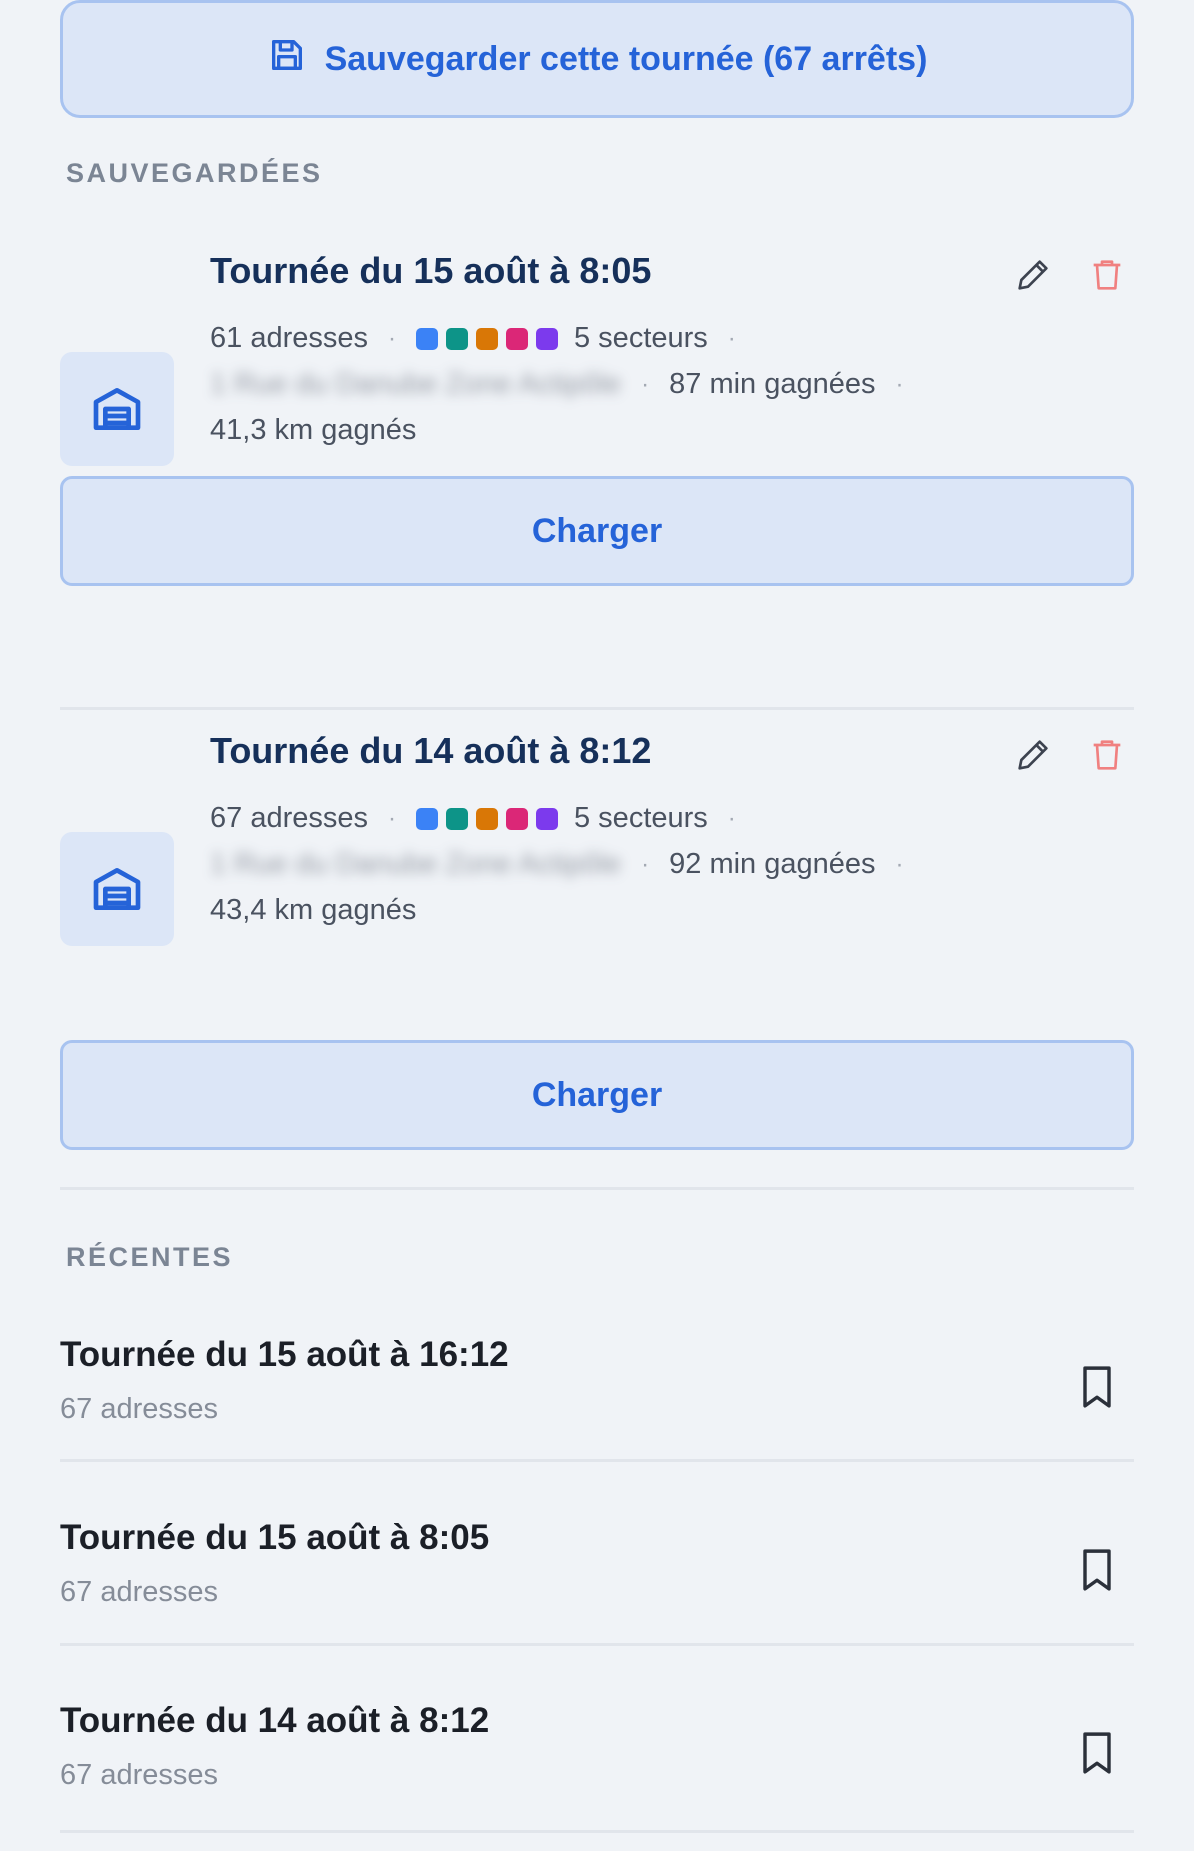  What do you see at coordinates (284, 1354) in the screenshot?
I see `recent-route-title: Tournée du 15 août à 16:12` at bounding box center [284, 1354].